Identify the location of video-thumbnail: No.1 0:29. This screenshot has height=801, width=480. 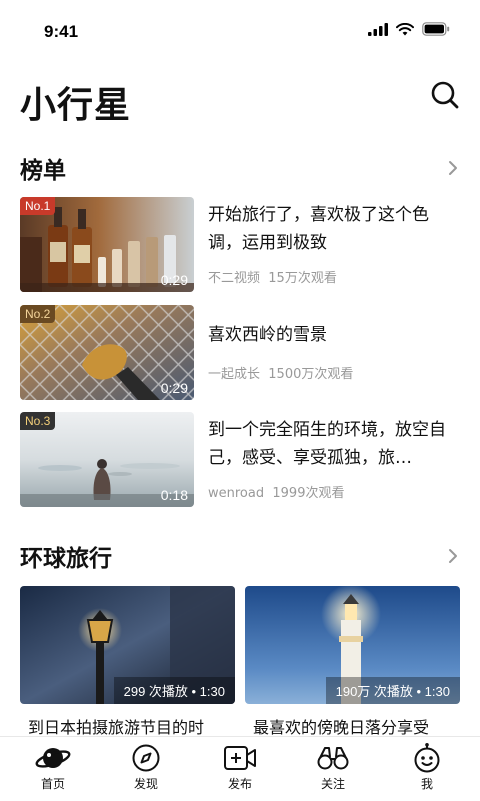
(107, 244).